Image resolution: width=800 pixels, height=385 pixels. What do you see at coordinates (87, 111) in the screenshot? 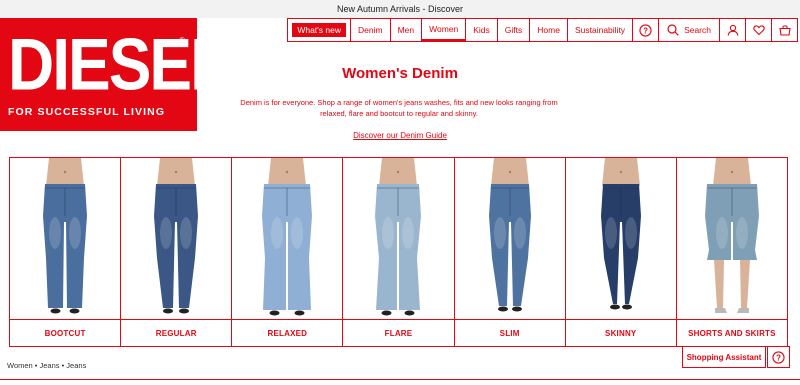
I see `logo-tagline: FOR SUCCESSFUL LIVING` at bounding box center [87, 111].